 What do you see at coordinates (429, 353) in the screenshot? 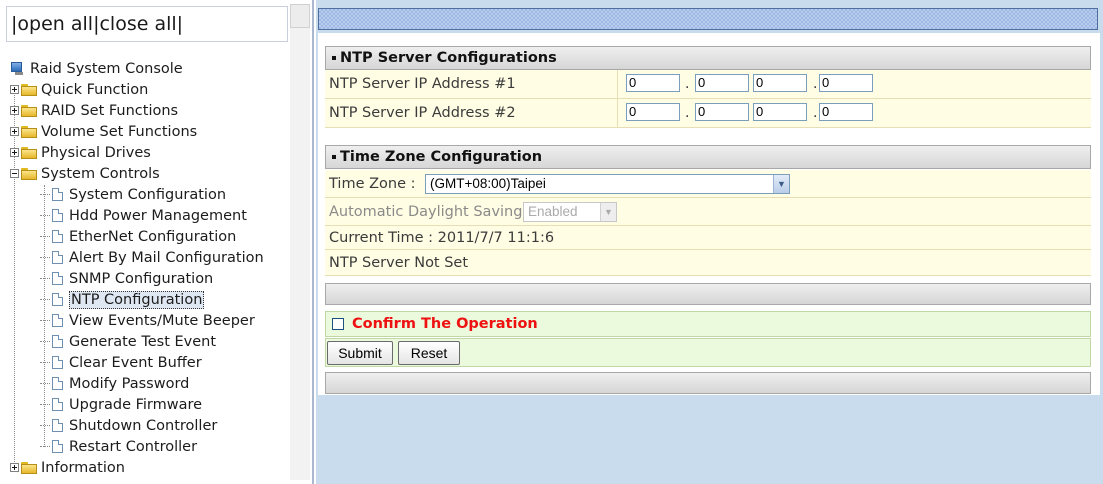
I see `reset-button: Reset` at bounding box center [429, 353].